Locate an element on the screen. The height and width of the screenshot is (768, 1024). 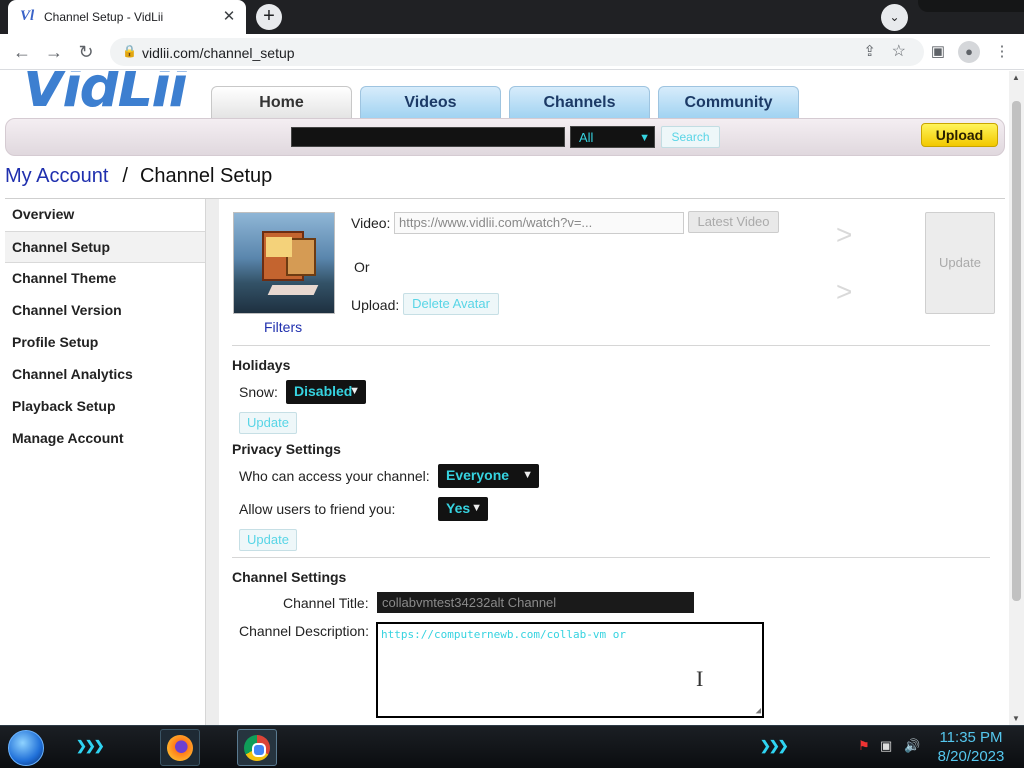
firefox-icon is located at coordinates (180, 748).